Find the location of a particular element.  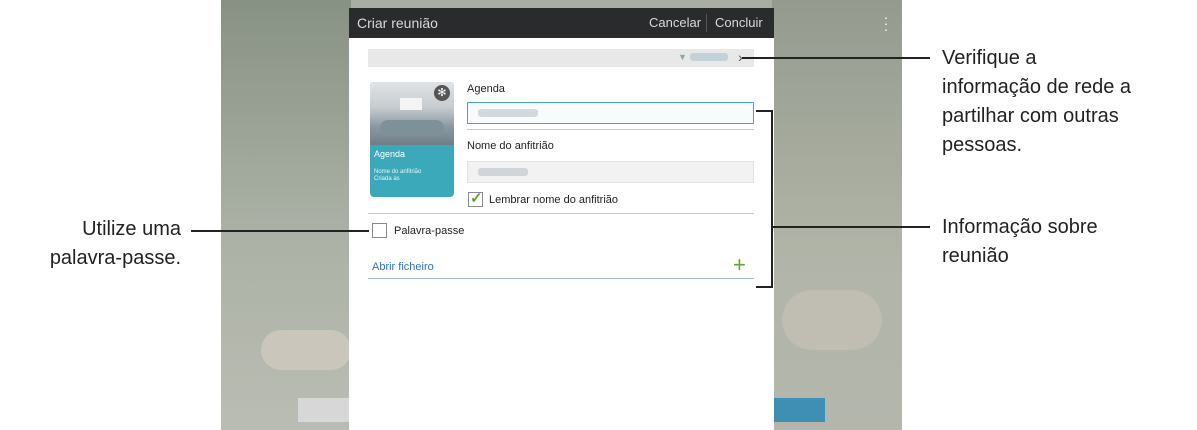

network-callout-line is located at coordinates (836, 58).